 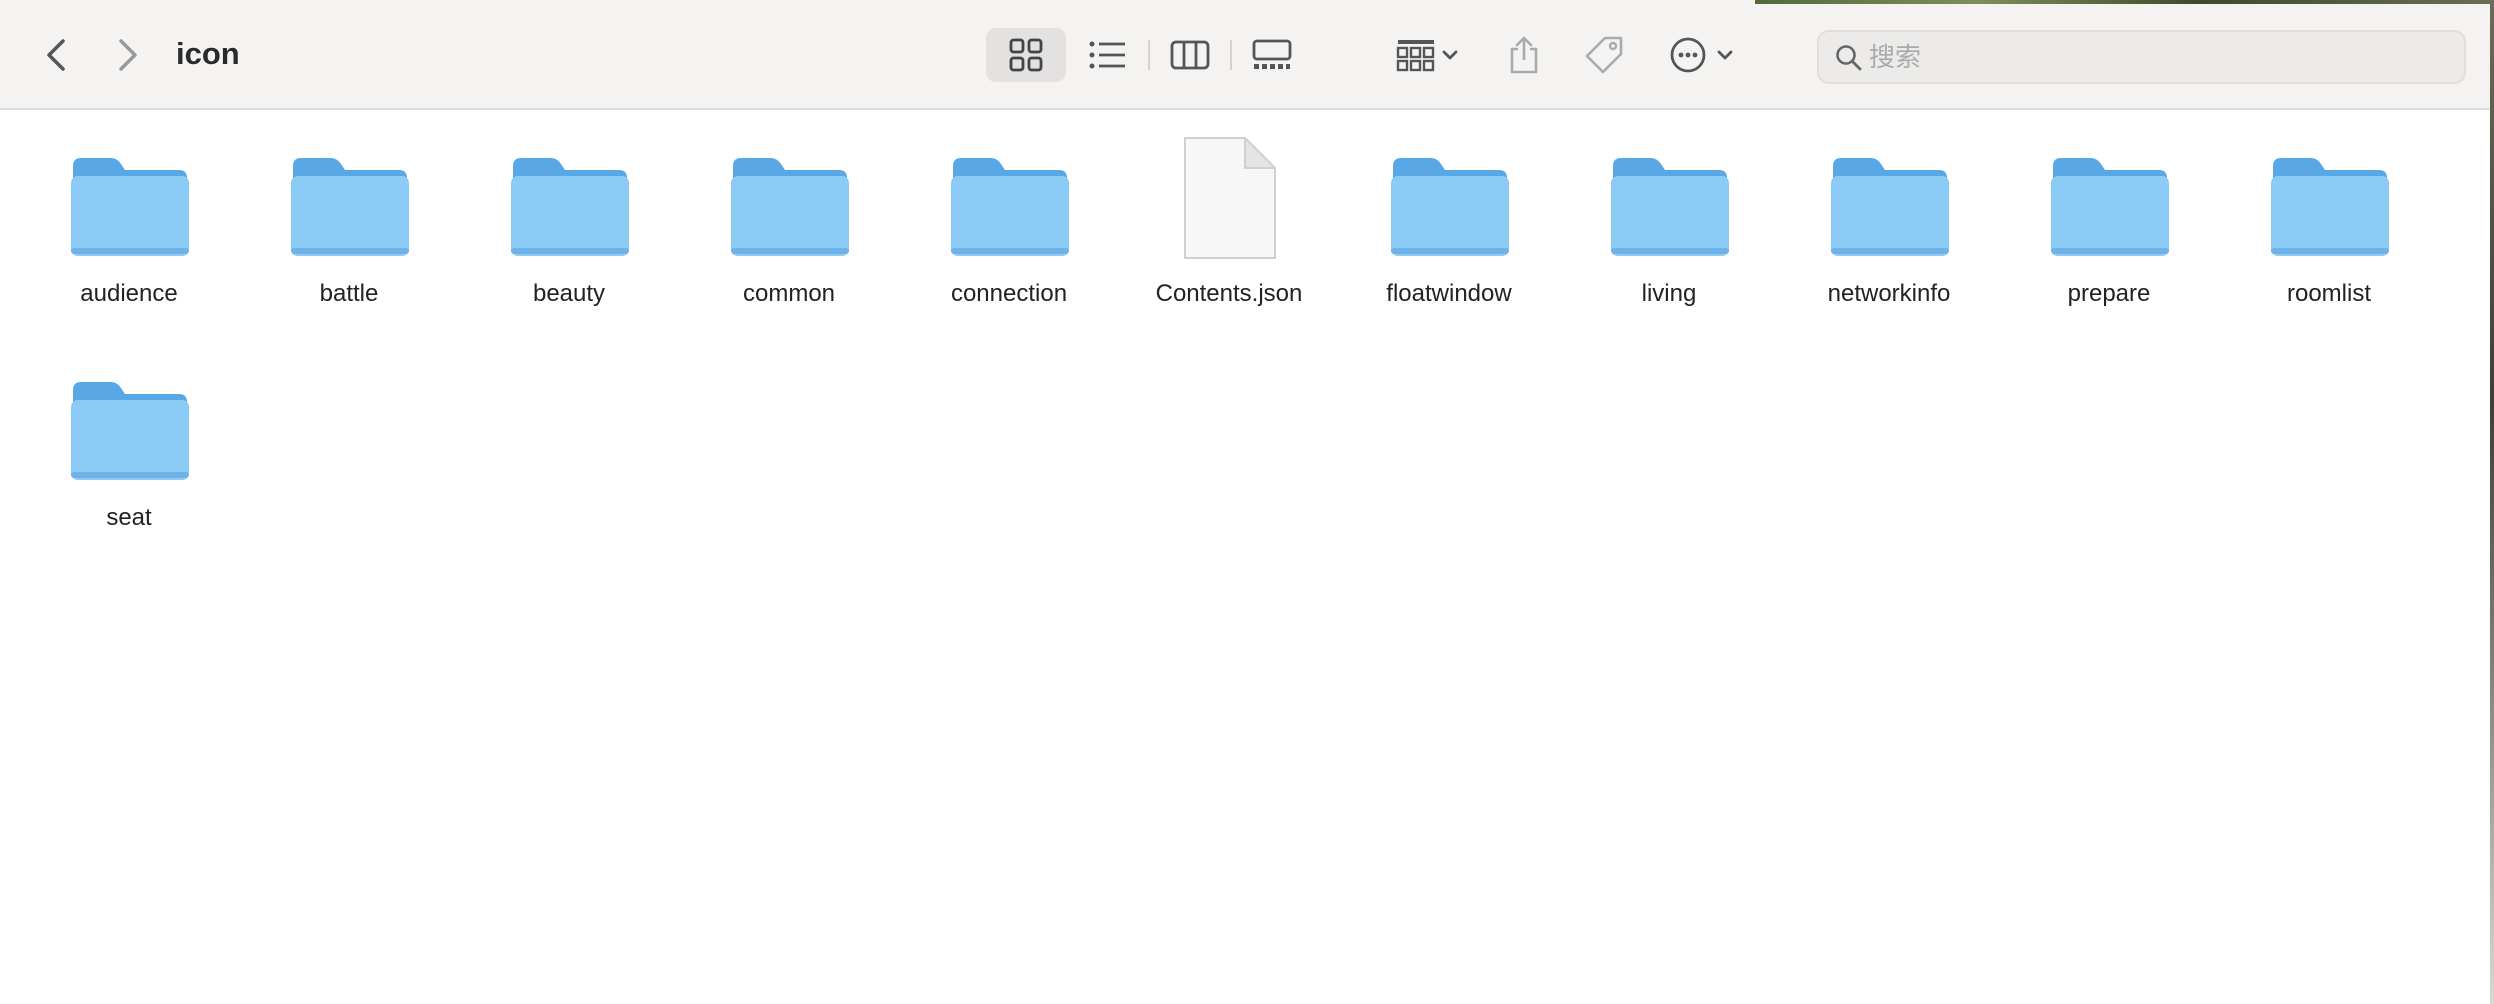 I want to click on item-label: networkinfo, so click(x=1889, y=293).